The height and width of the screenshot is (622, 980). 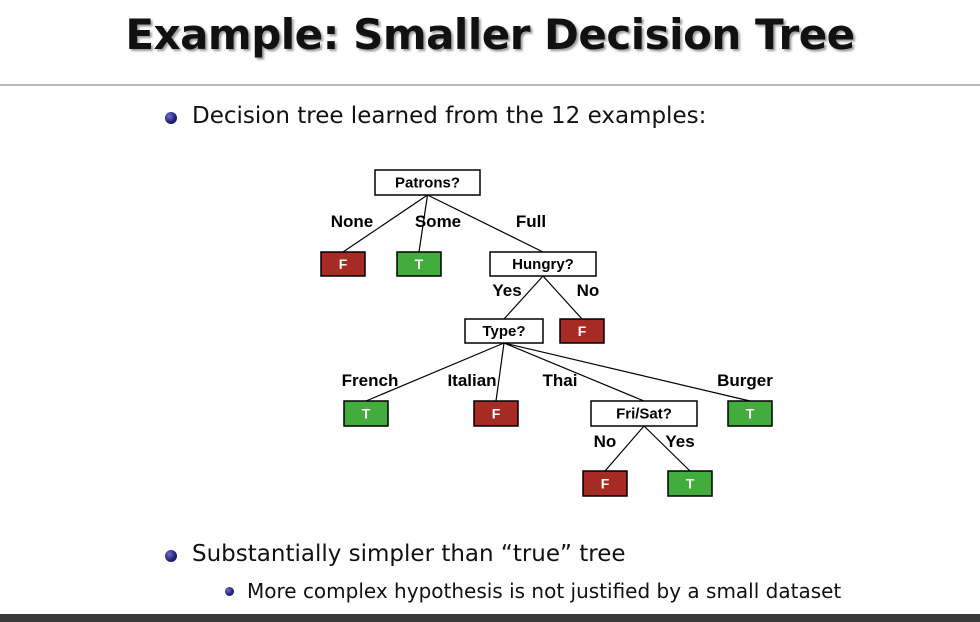 What do you see at coordinates (496, 414) in the screenshot?
I see `node-label-leaf-italian: F` at bounding box center [496, 414].